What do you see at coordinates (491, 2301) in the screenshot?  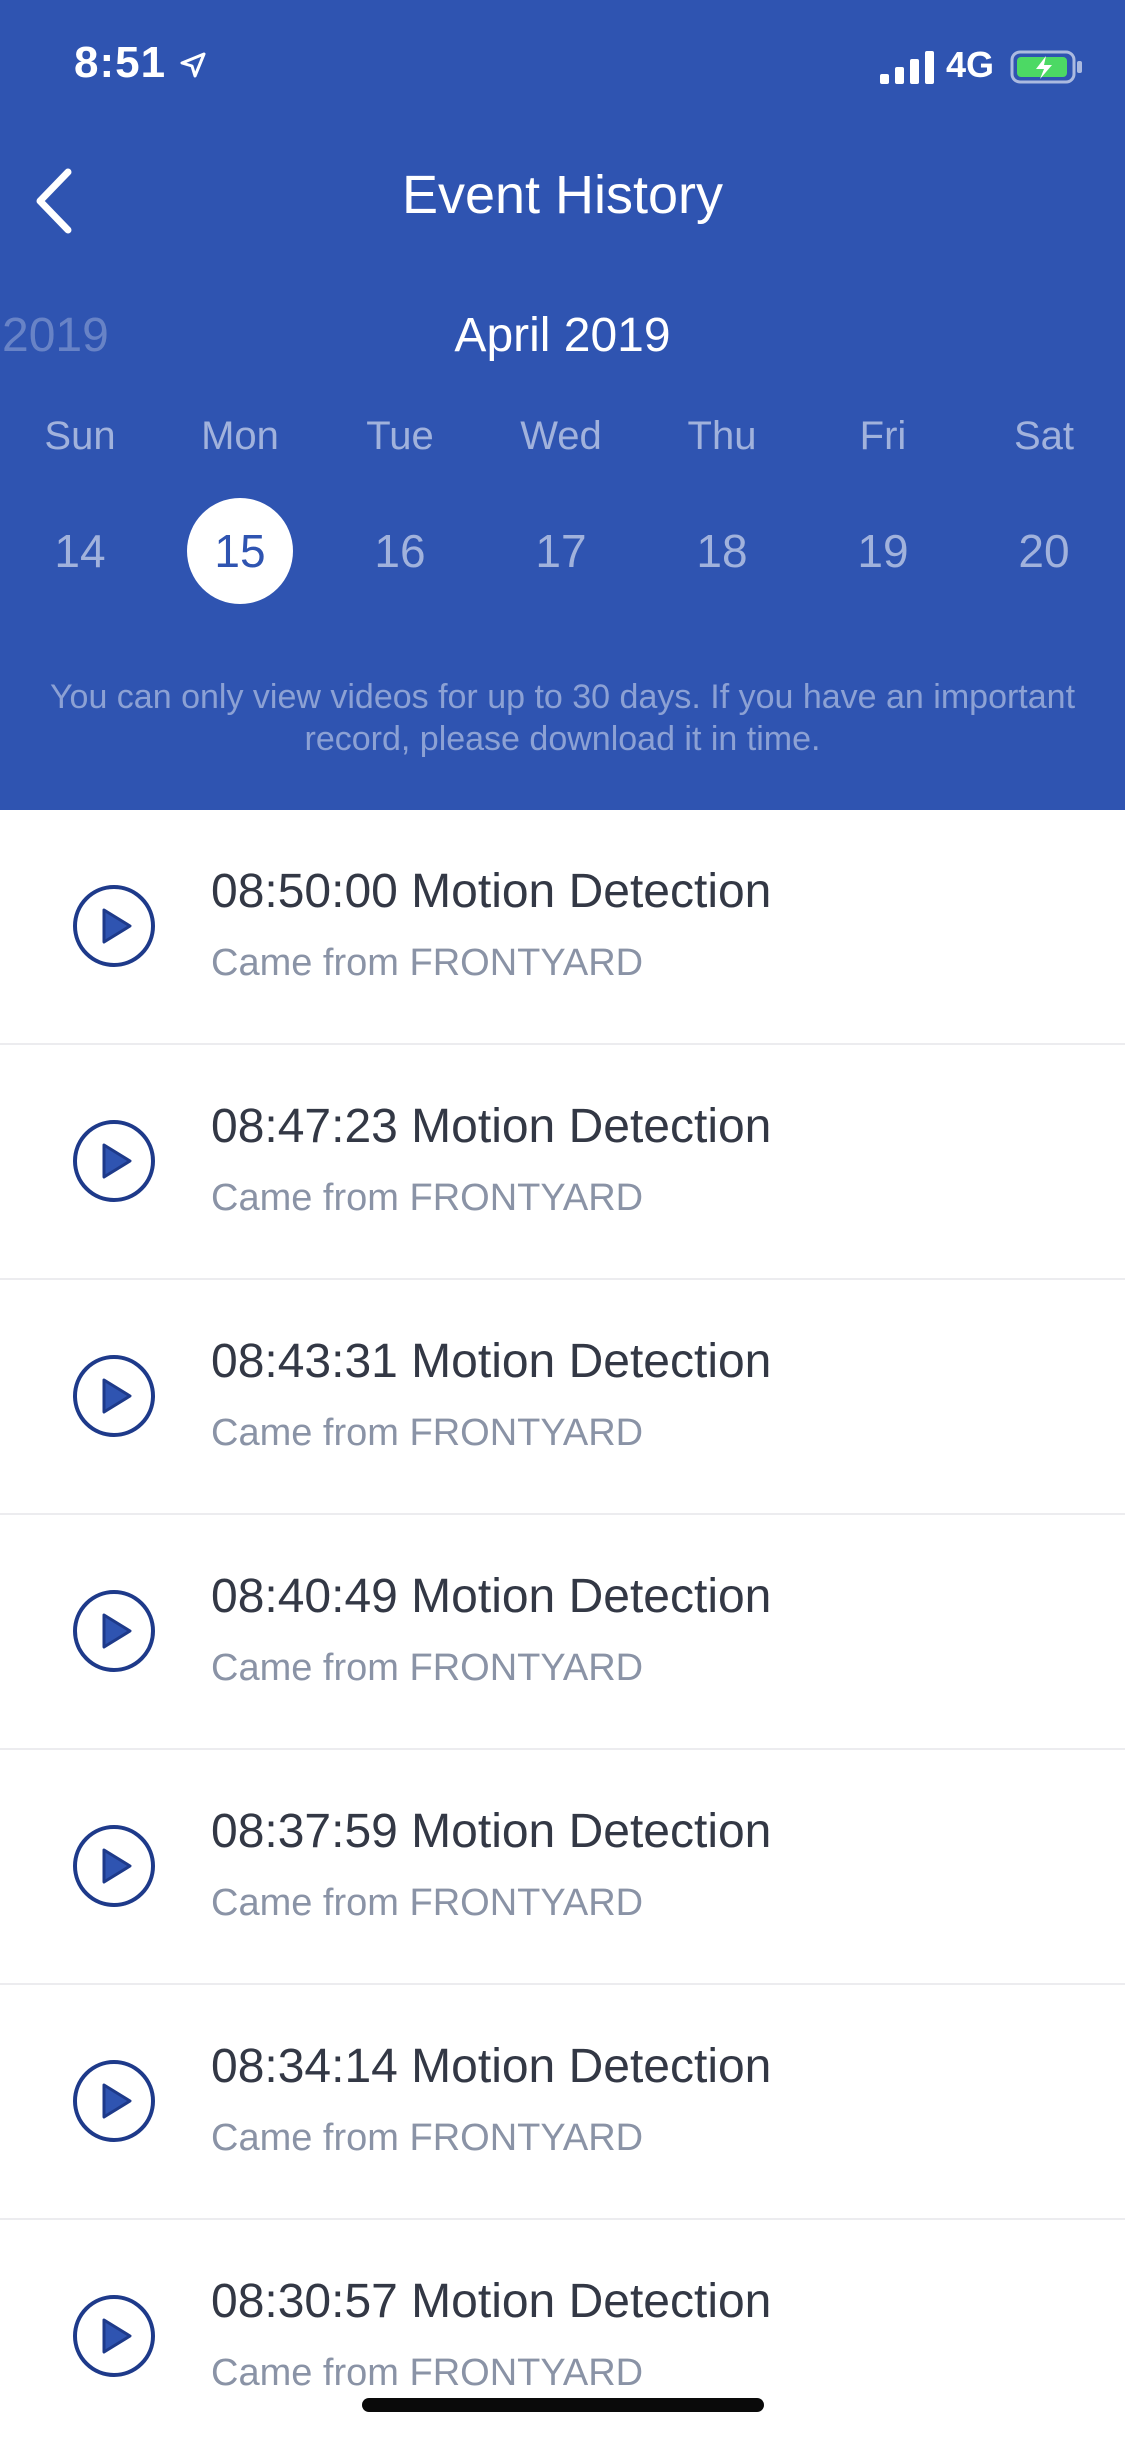 I see `event-title: 08:30:57 Motion Detection` at bounding box center [491, 2301].